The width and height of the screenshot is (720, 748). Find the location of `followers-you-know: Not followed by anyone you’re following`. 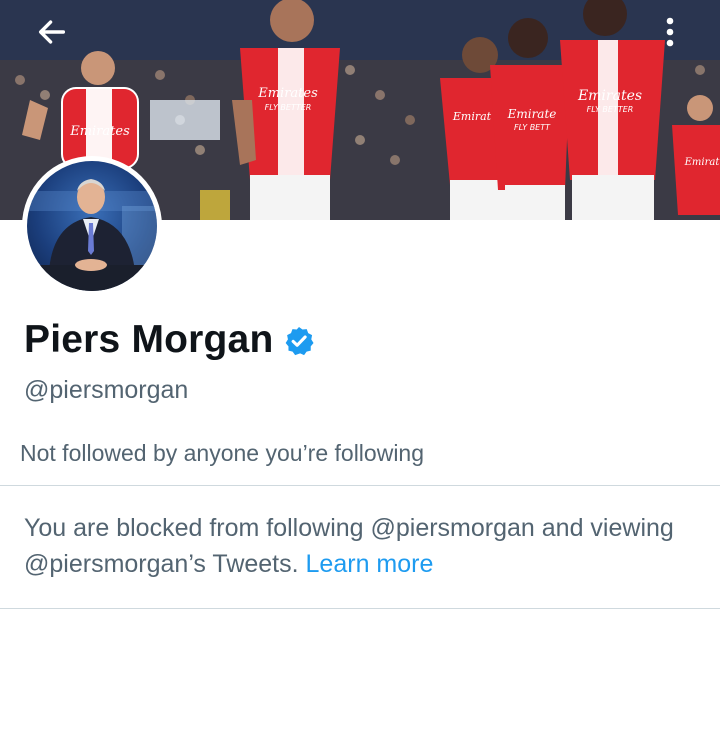

followers-you-know: Not followed by anyone you’re following is located at coordinates (222, 453).